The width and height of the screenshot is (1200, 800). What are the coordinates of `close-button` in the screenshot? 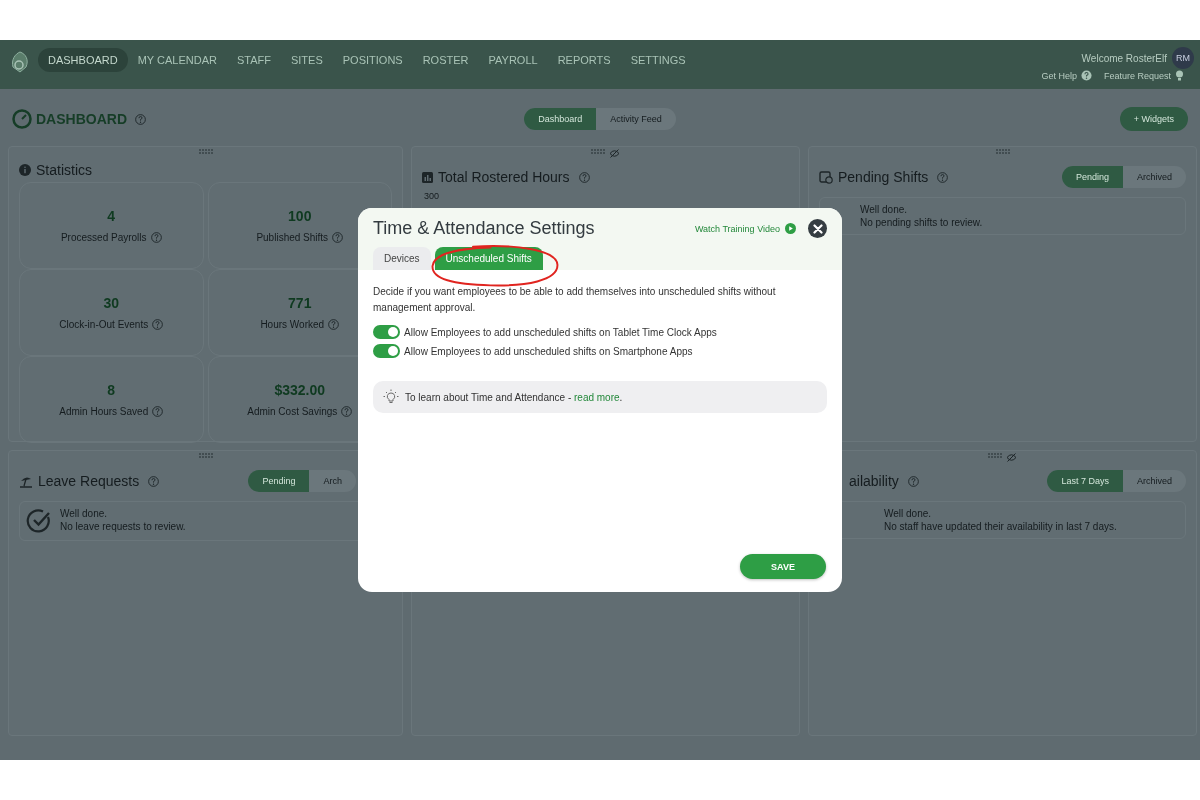 It's located at (817, 228).